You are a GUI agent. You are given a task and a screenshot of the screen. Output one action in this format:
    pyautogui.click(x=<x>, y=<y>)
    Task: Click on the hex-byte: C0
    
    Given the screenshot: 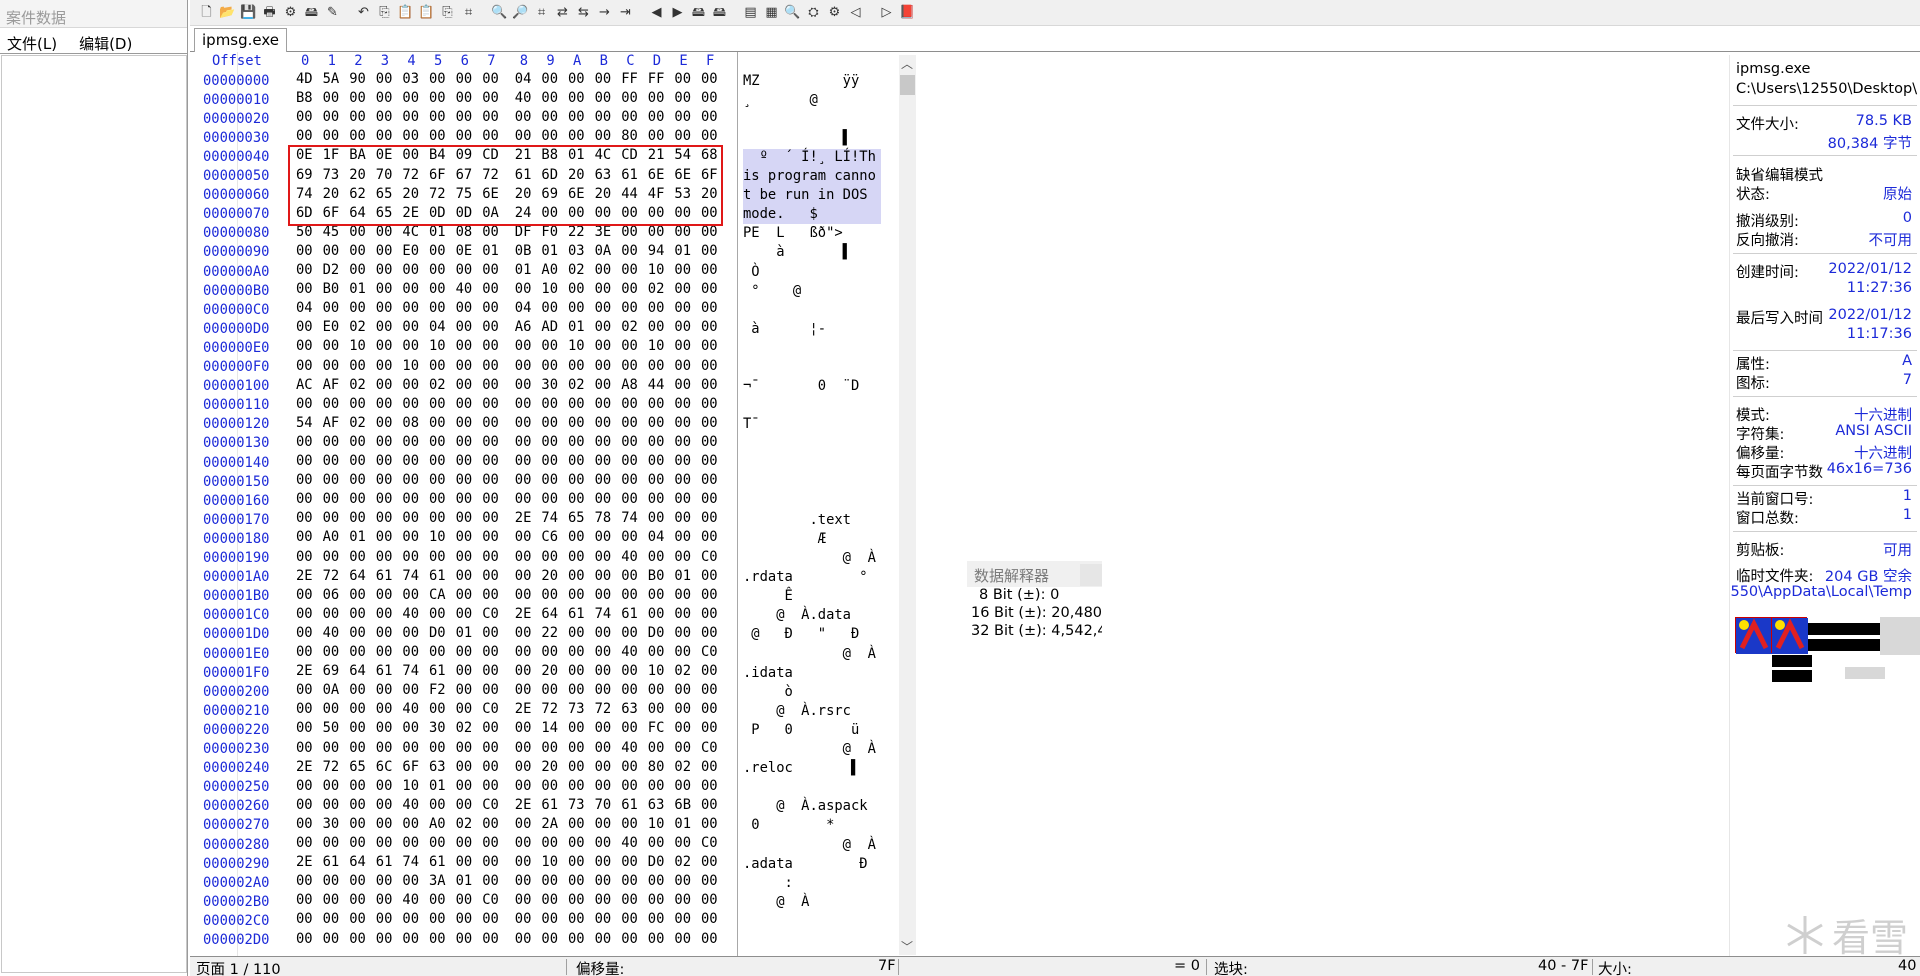 What is the action you would take?
    pyautogui.click(x=490, y=614)
    